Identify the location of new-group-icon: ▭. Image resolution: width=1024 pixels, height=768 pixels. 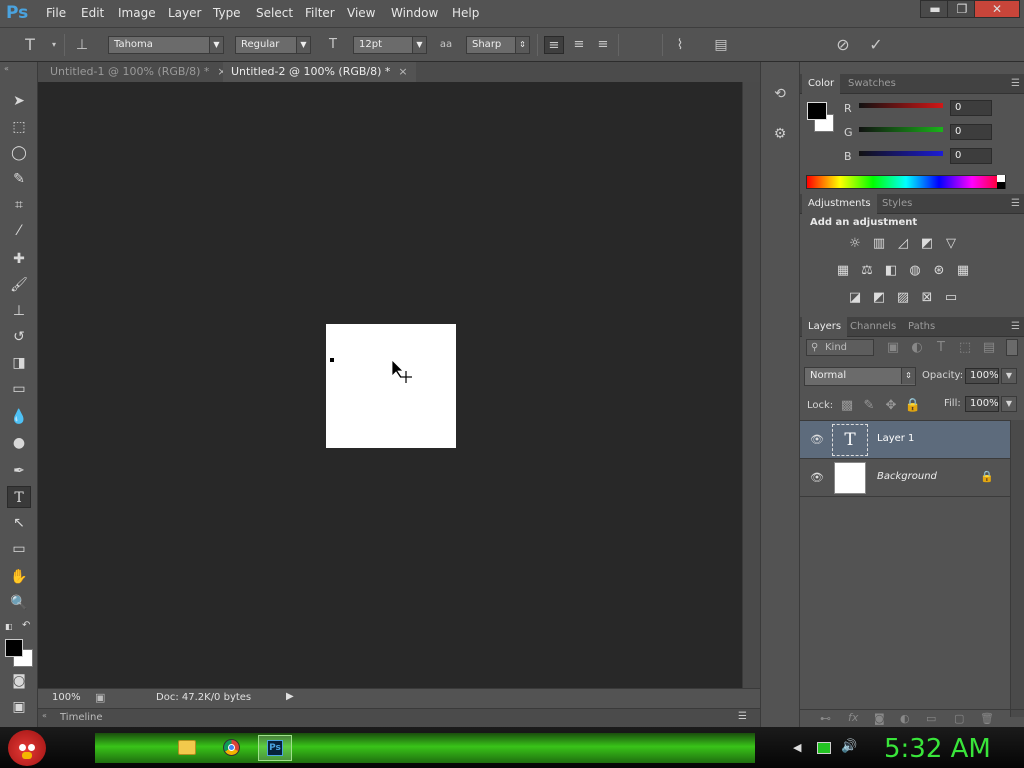
(931, 718).